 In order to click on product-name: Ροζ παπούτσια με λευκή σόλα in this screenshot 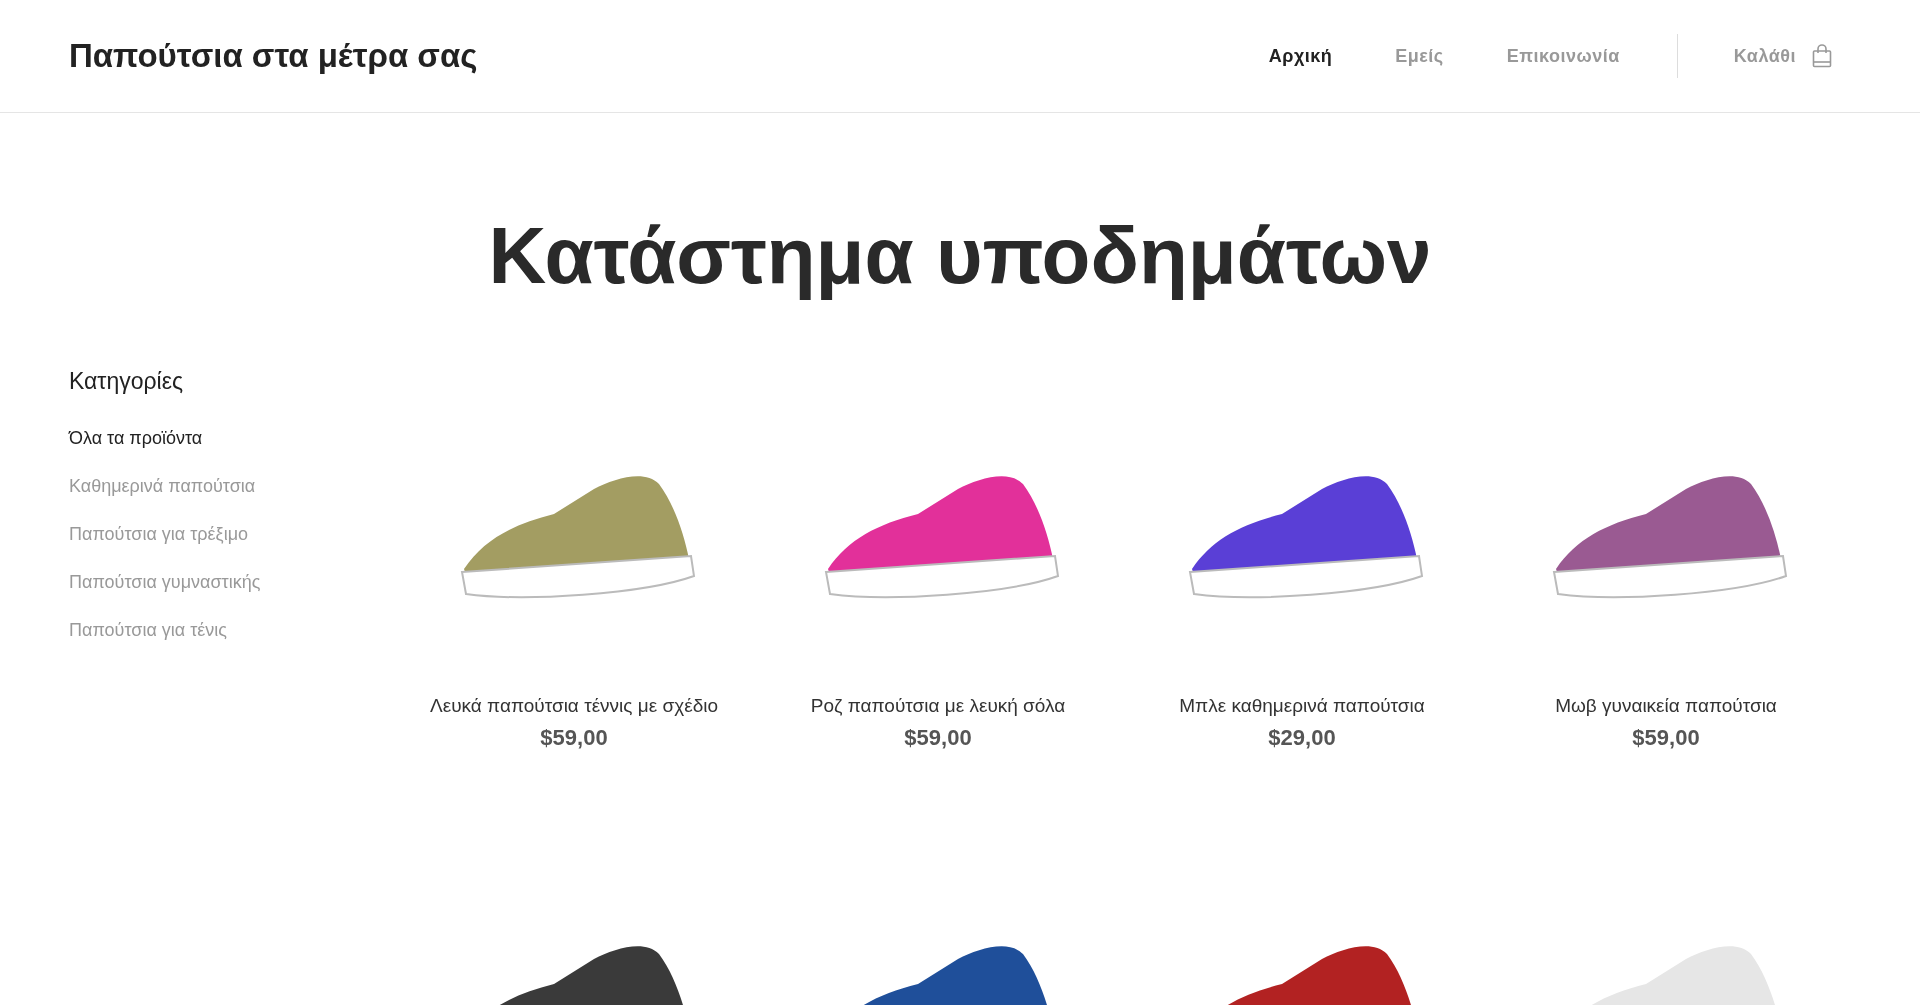, I will do `click(938, 706)`.